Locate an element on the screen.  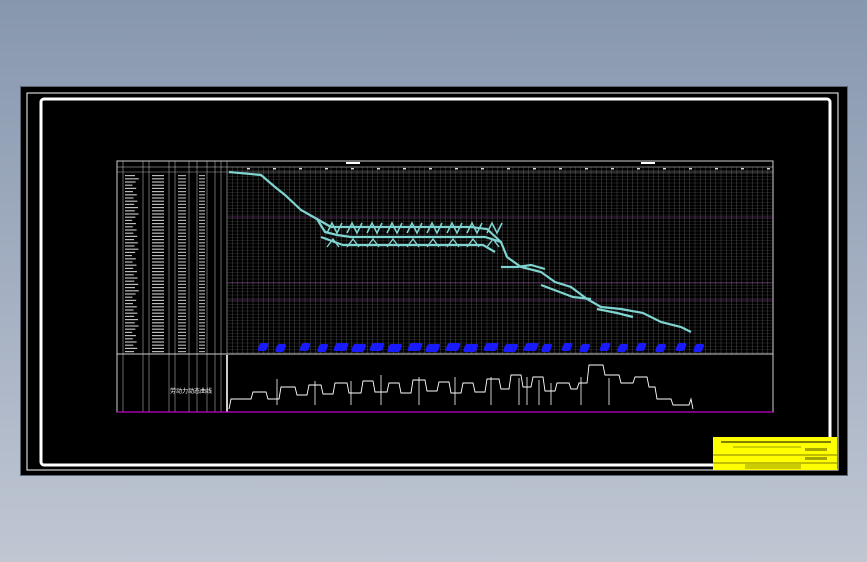
time-scale-header is located at coordinates (445, 167).